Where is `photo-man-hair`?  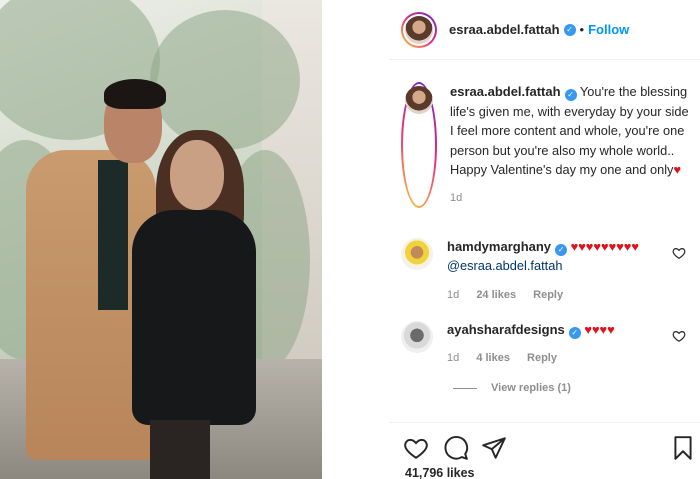 photo-man-hair is located at coordinates (135, 94).